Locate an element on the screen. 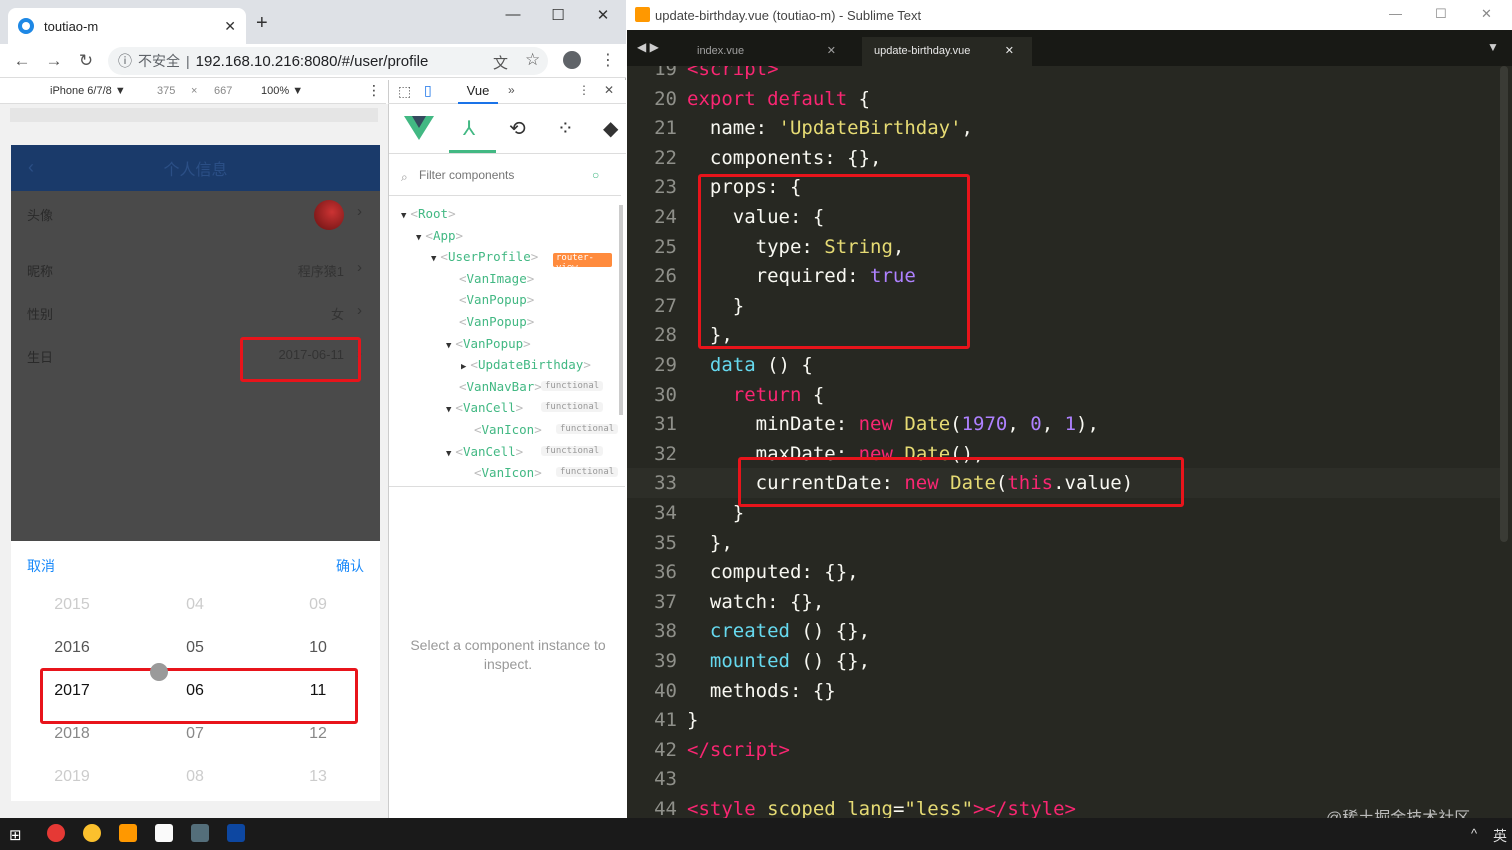 The height and width of the screenshot is (850, 1512). picker-confirm-button: 确认 is located at coordinates (350, 566).